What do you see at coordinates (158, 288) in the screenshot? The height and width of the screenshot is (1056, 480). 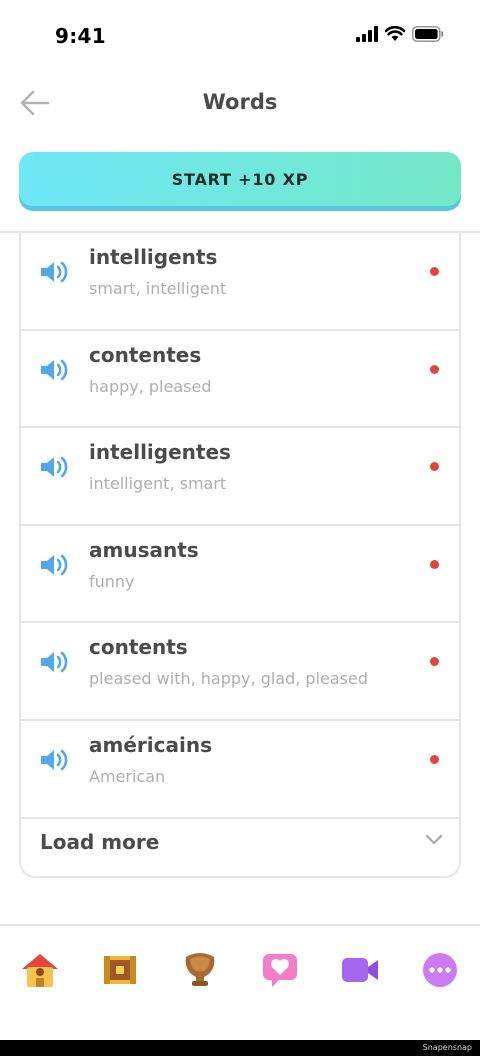 I see `word-definition: smart, intelligent` at bounding box center [158, 288].